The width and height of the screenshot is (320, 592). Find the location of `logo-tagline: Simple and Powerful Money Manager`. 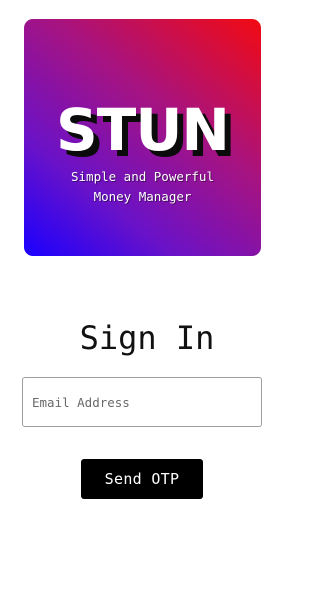

logo-tagline: Simple and Powerful Money Manager is located at coordinates (142, 186).